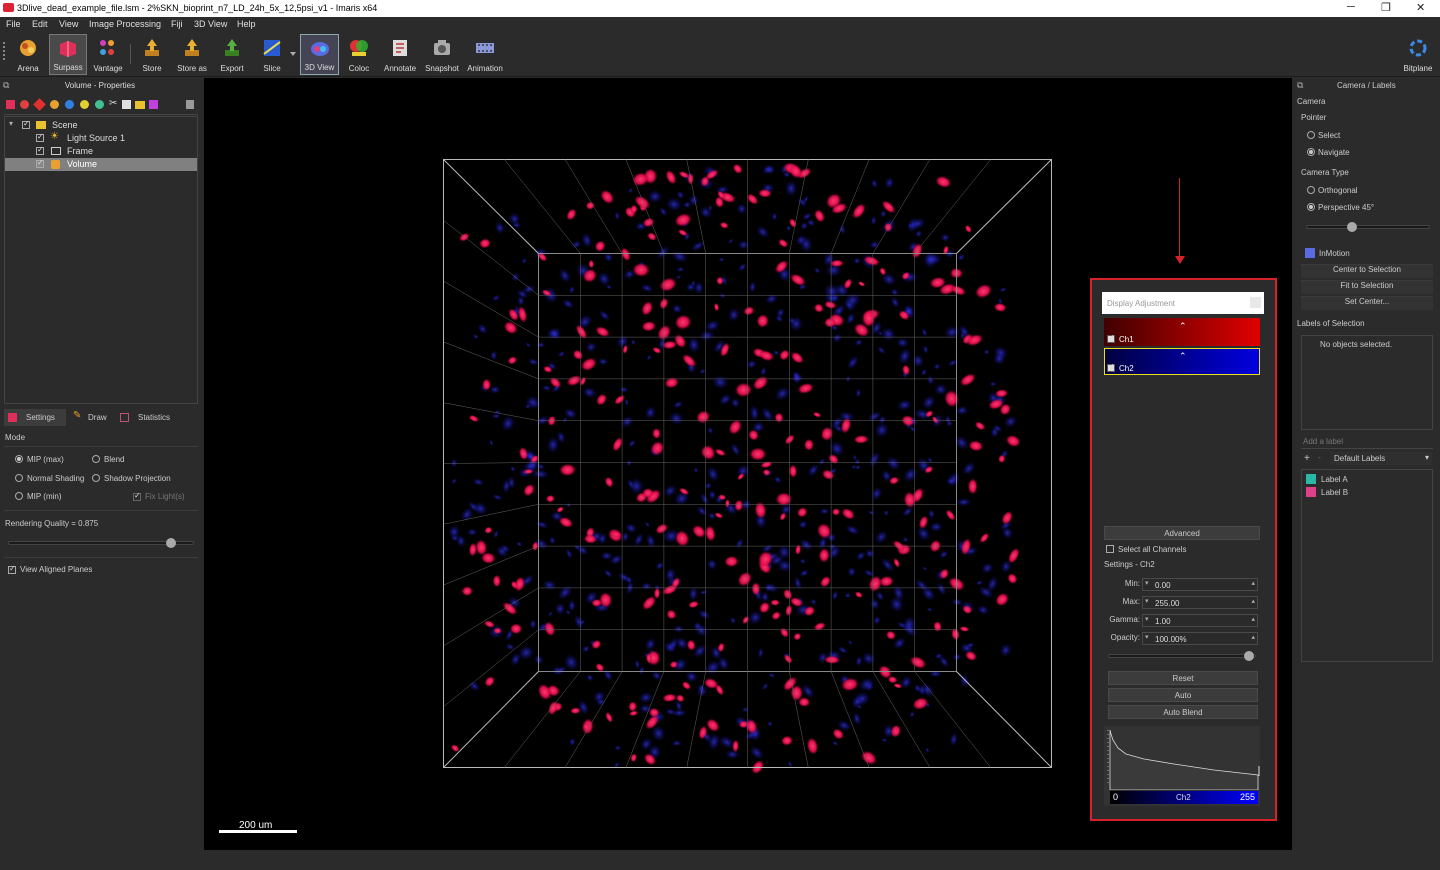  Describe the element at coordinates (1255, 302) in the screenshot. I see `close-panel-icon` at that location.